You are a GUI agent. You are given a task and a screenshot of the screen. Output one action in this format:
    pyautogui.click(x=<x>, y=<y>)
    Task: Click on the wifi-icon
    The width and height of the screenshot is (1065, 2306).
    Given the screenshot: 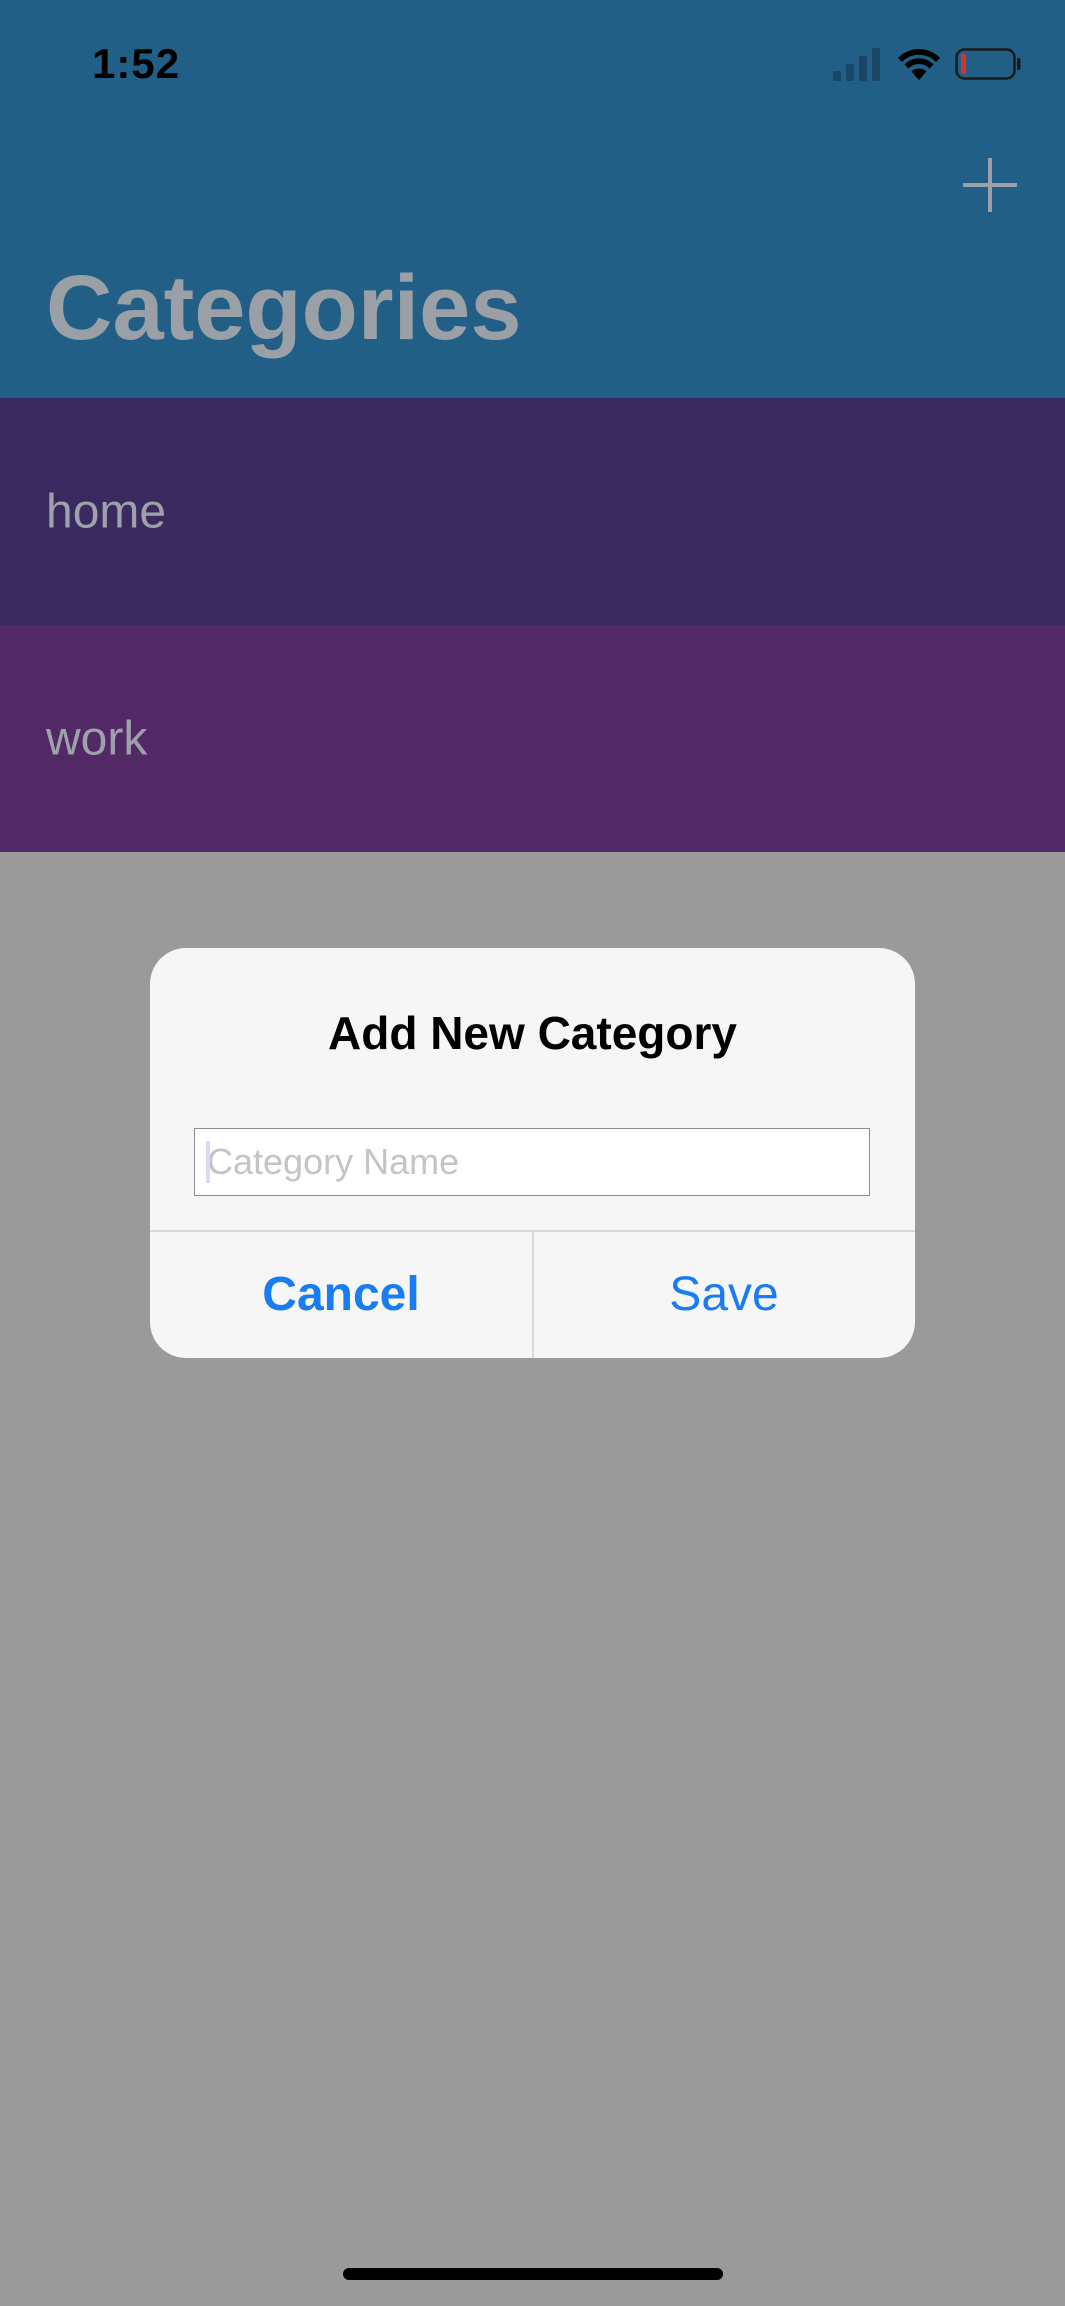 What is the action you would take?
    pyautogui.click(x=919, y=66)
    